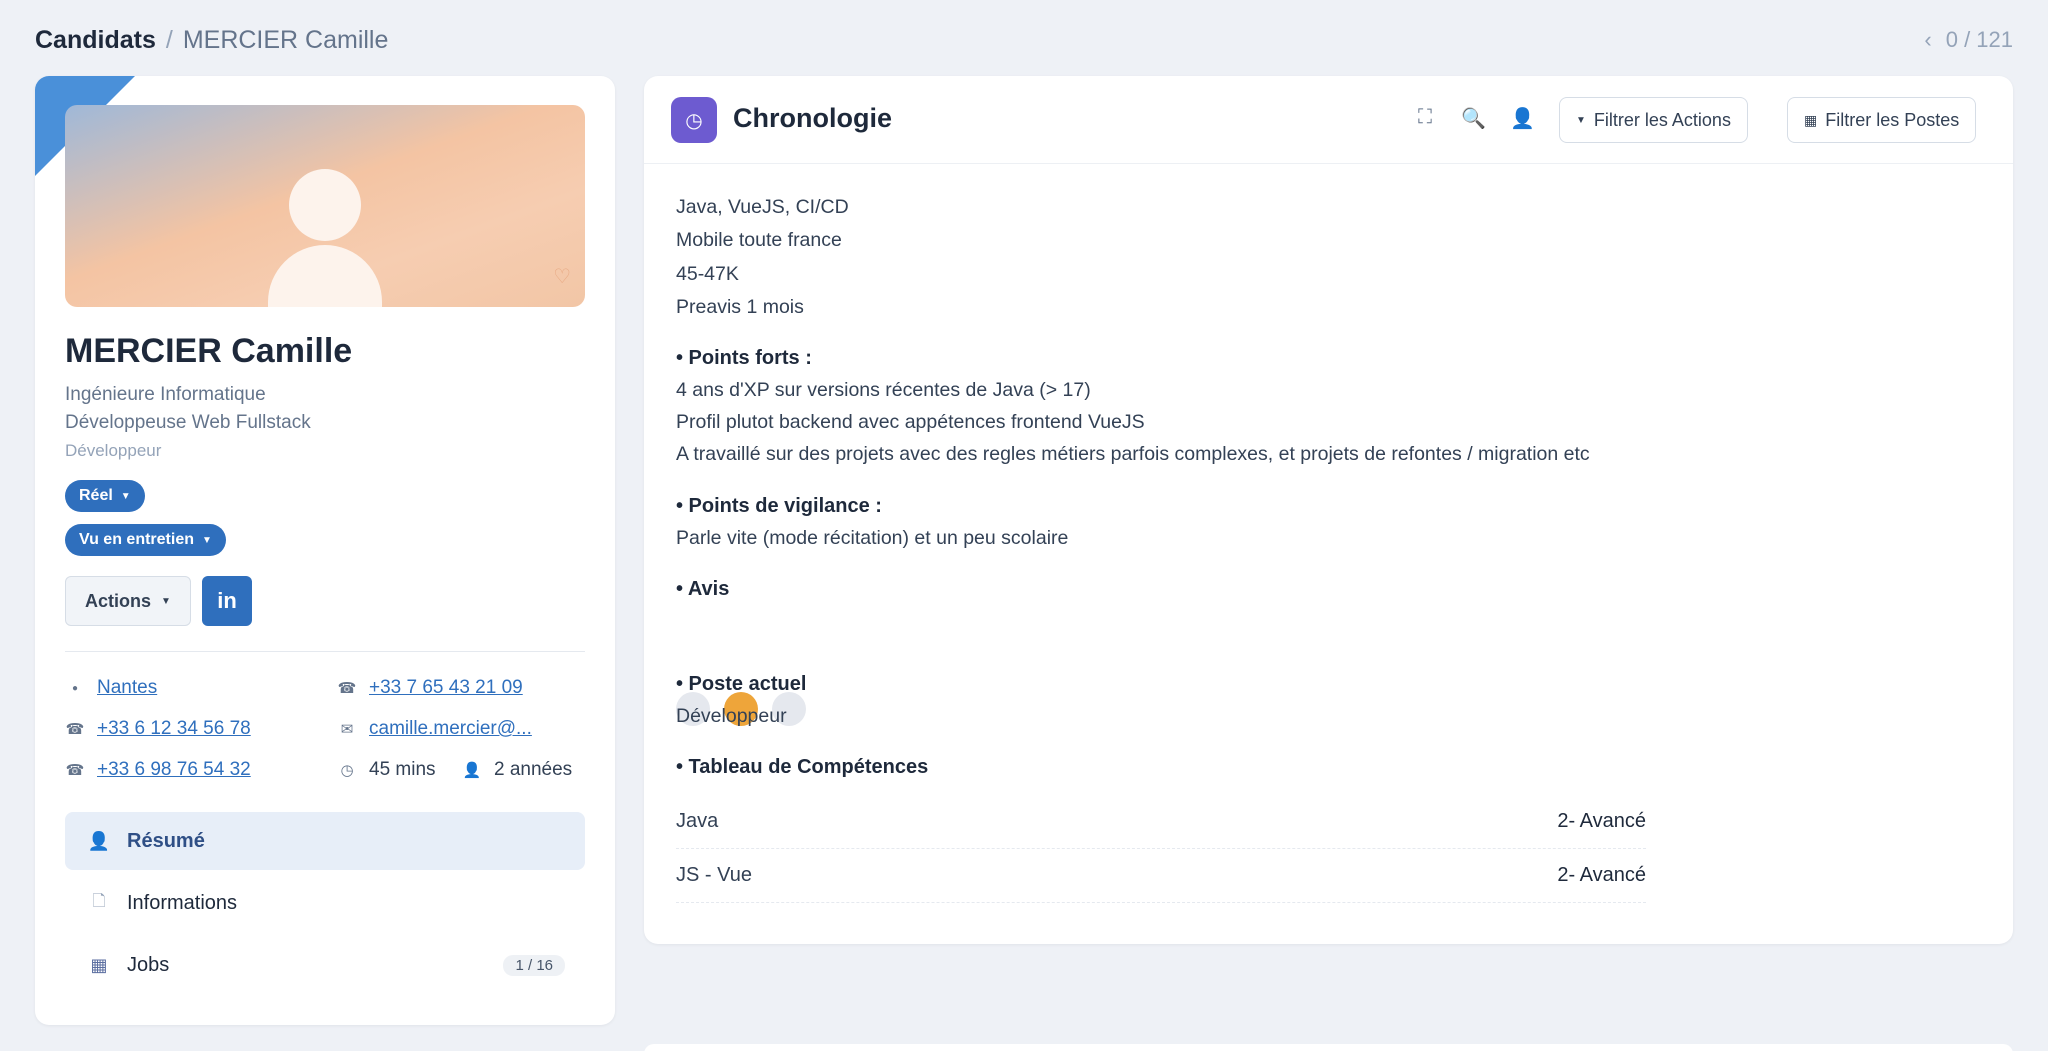 The height and width of the screenshot is (1051, 2048). Describe the element at coordinates (707, 274) in the screenshot. I see `summary-line: 45-47K` at that location.